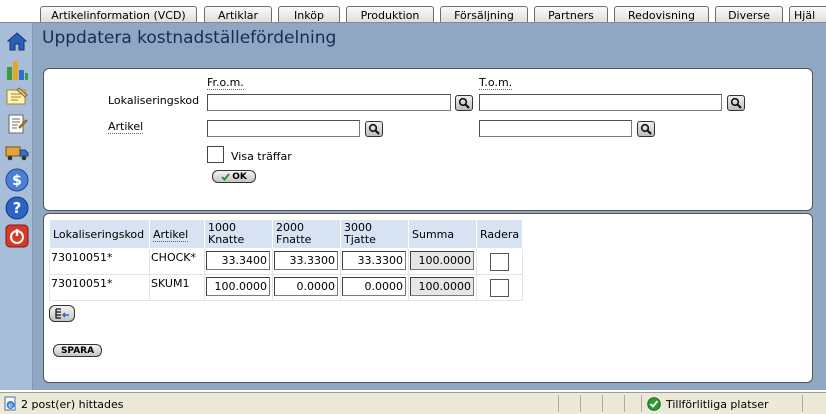 The image size is (826, 414). Describe the element at coordinates (17, 152) in the screenshot. I see `truck-icon` at that location.